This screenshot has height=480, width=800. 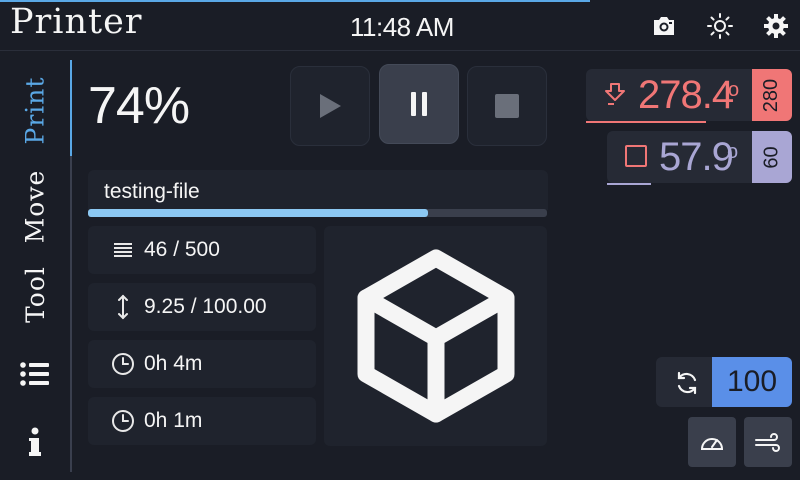 What do you see at coordinates (733, 152) in the screenshot?
I see `bed-degree: o` at bounding box center [733, 152].